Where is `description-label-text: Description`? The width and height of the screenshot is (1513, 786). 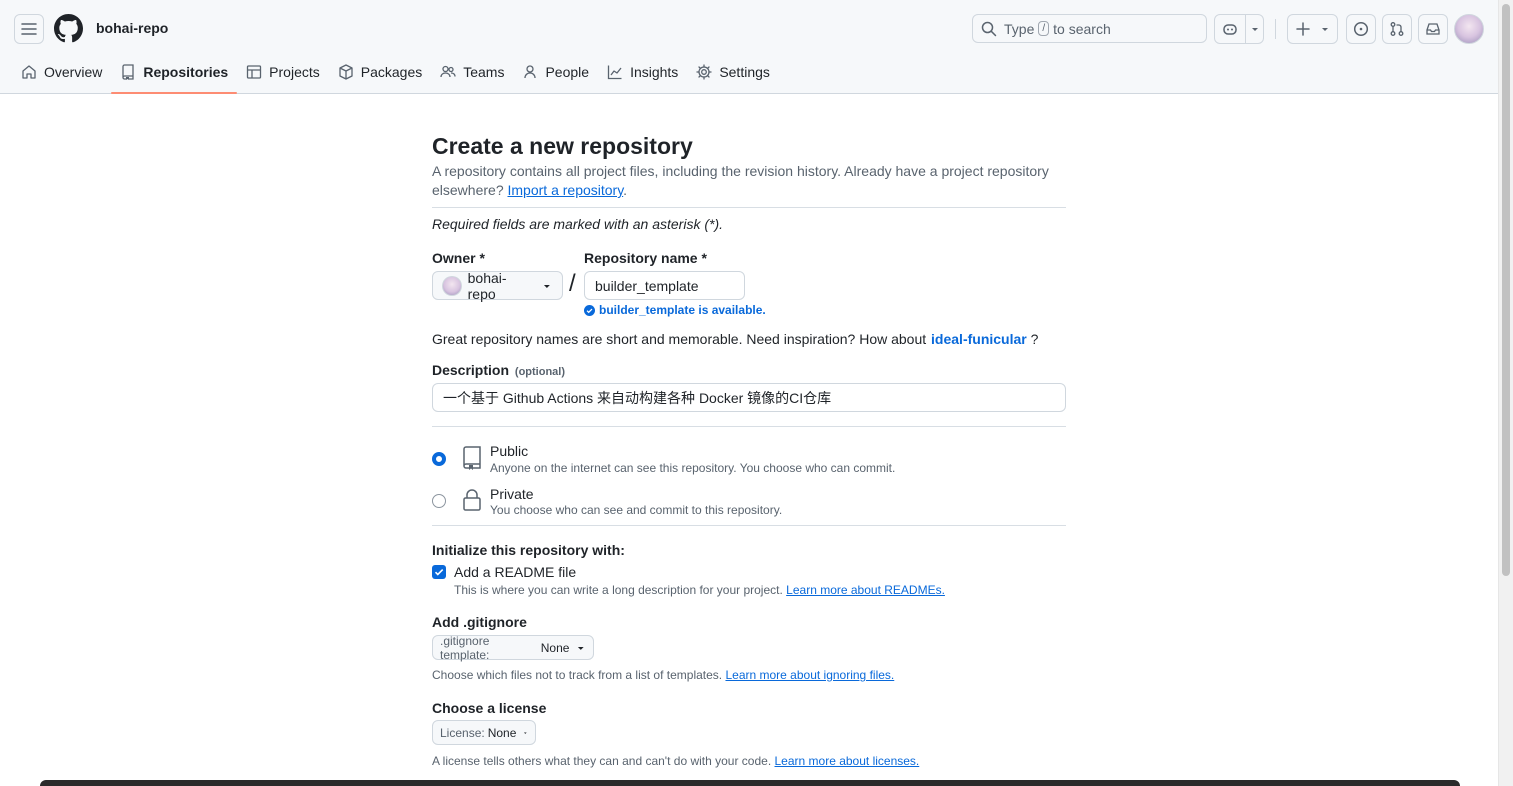 description-label-text: Description is located at coordinates (471, 370).